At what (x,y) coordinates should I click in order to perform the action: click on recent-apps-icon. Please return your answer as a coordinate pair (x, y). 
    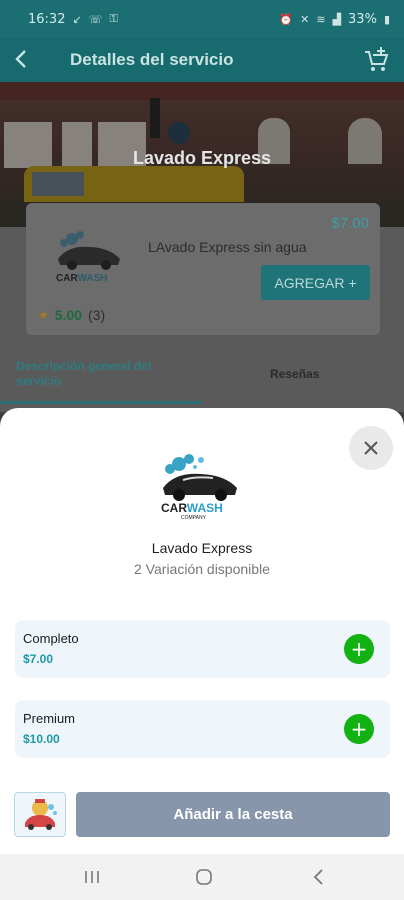
    Looking at the image, I should click on (92, 877).